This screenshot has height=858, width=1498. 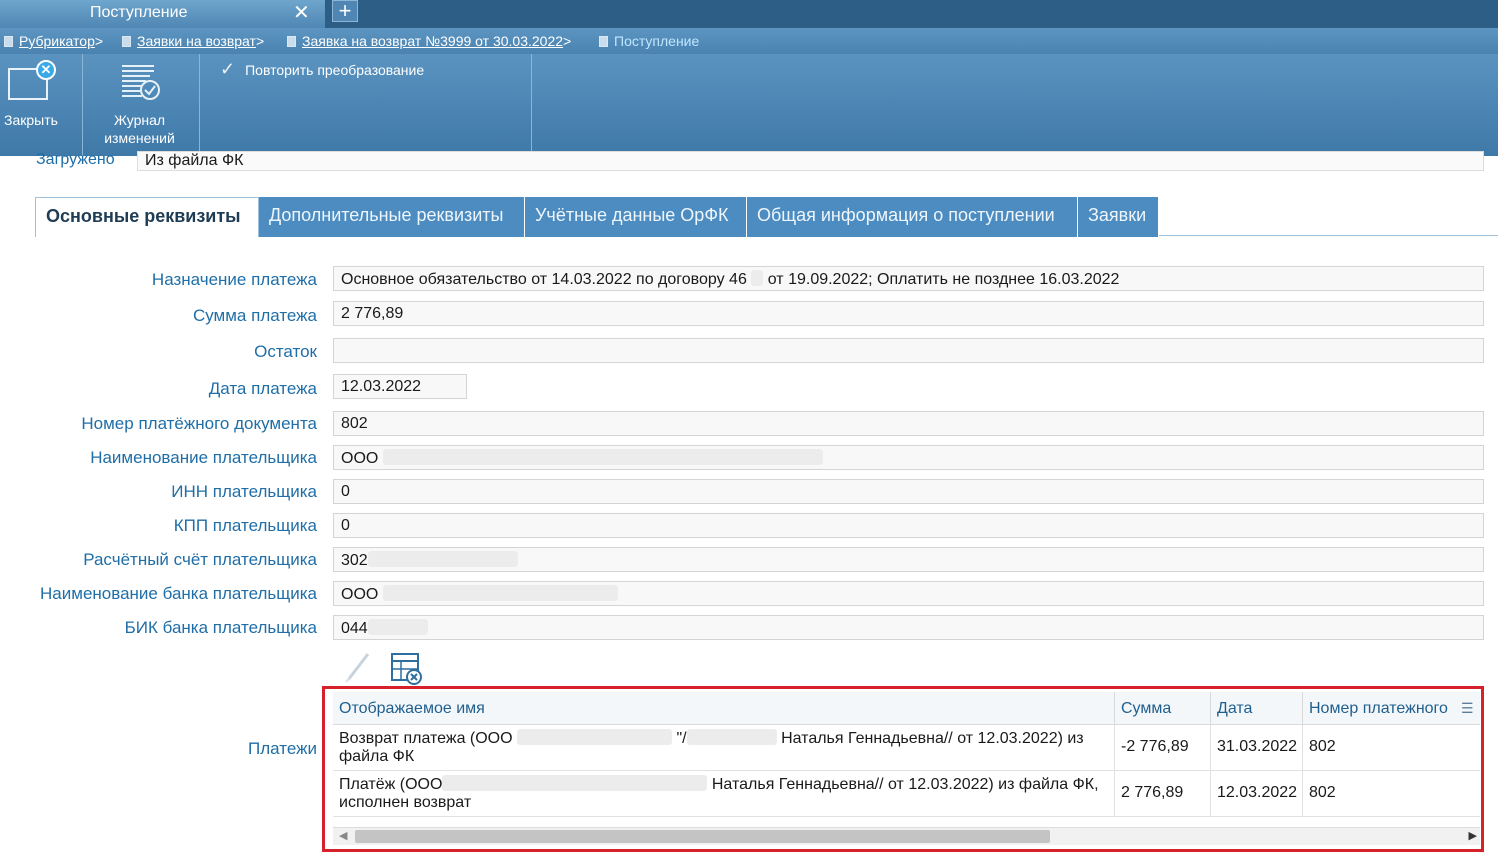 What do you see at coordinates (1163, 748) in the screenshot?
I see `table-row-sum: -2 776,89` at bounding box center [1163, 748].